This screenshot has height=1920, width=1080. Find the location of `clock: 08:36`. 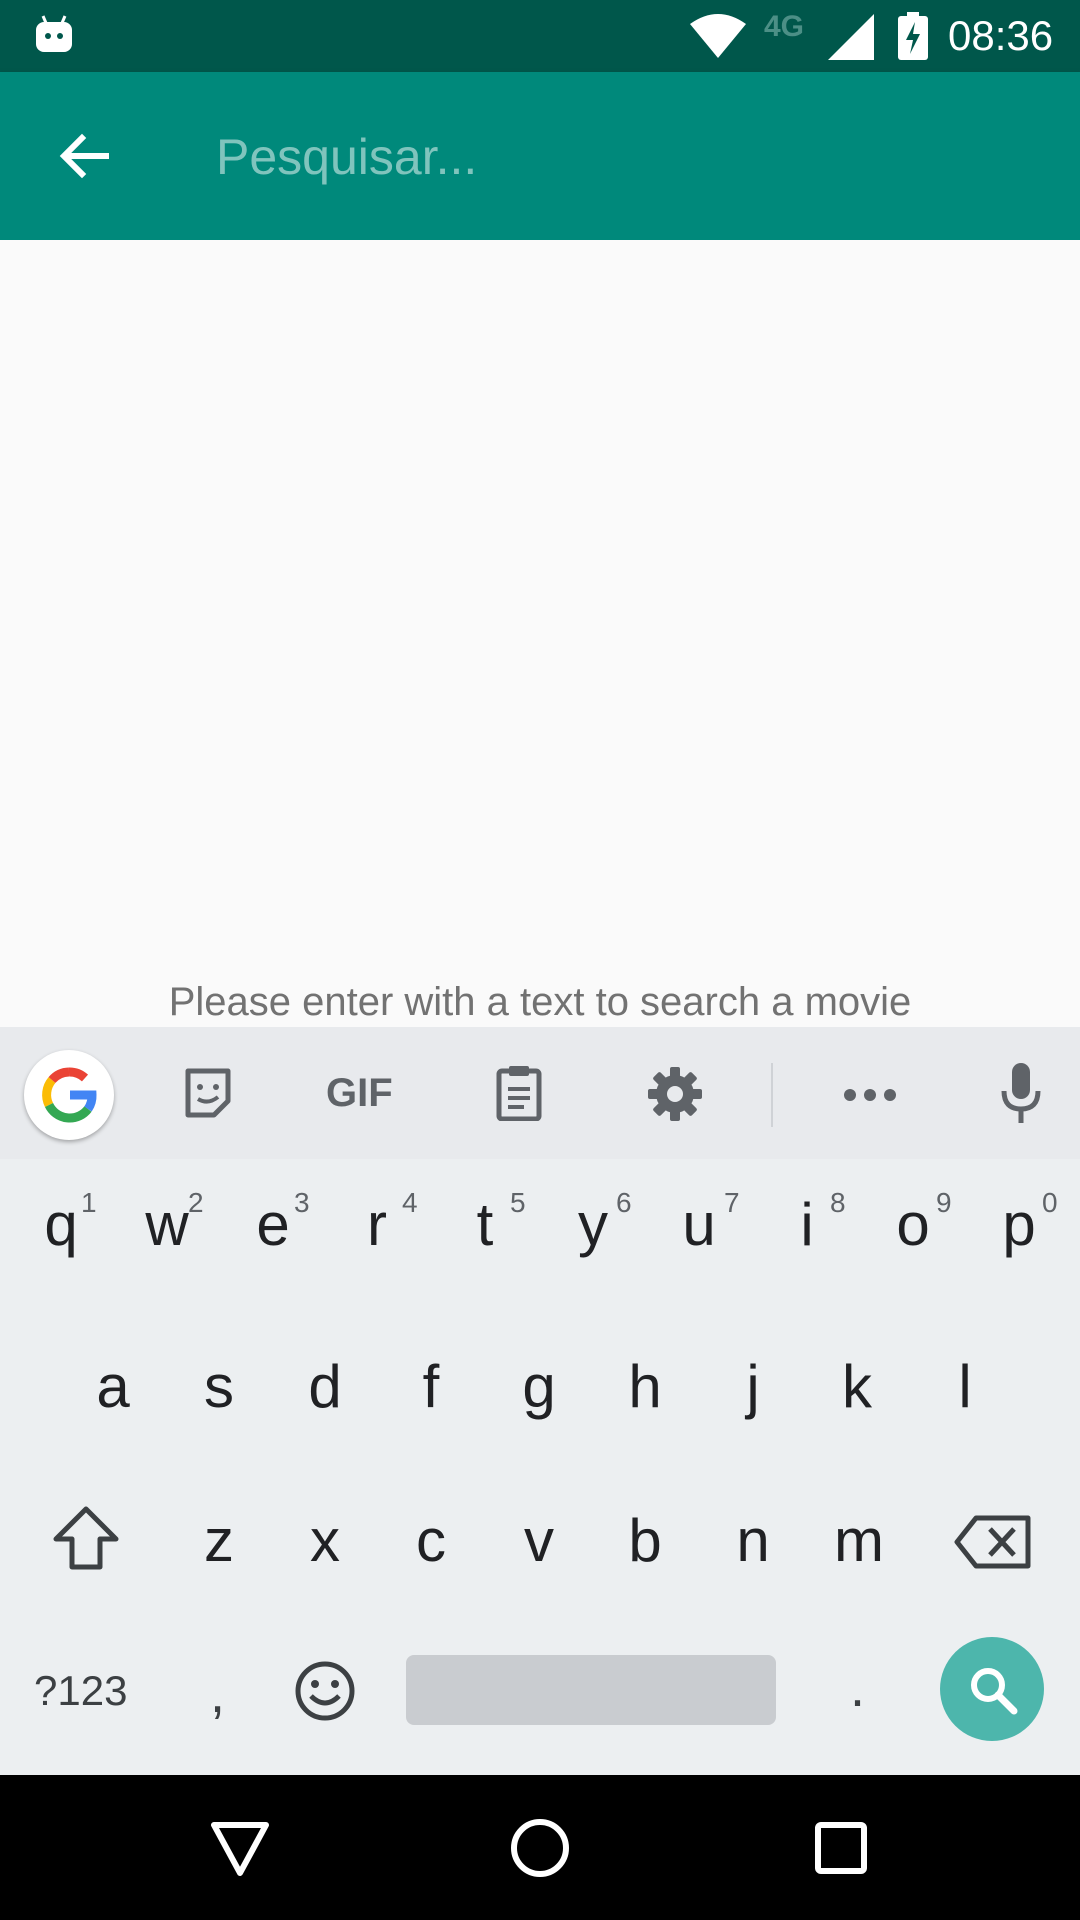

clock: 08:36 is located at coordinates (1001, 35).